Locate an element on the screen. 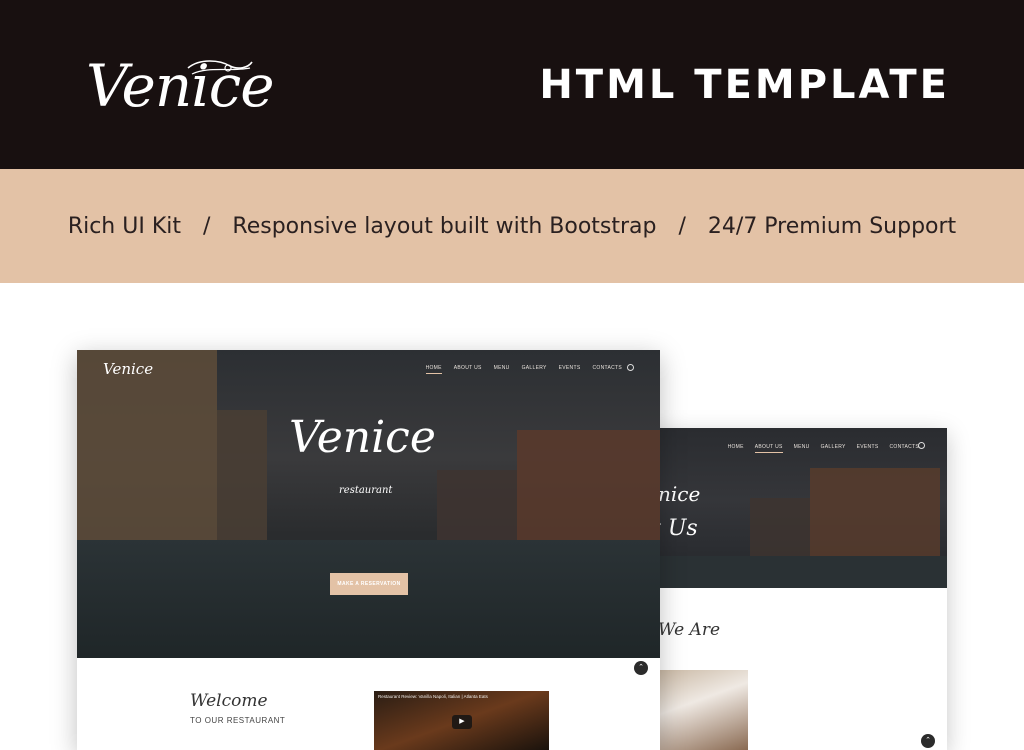 The image size is (1024, 750). hero-subtitle: restaurant is located at coordinates (366, 490).